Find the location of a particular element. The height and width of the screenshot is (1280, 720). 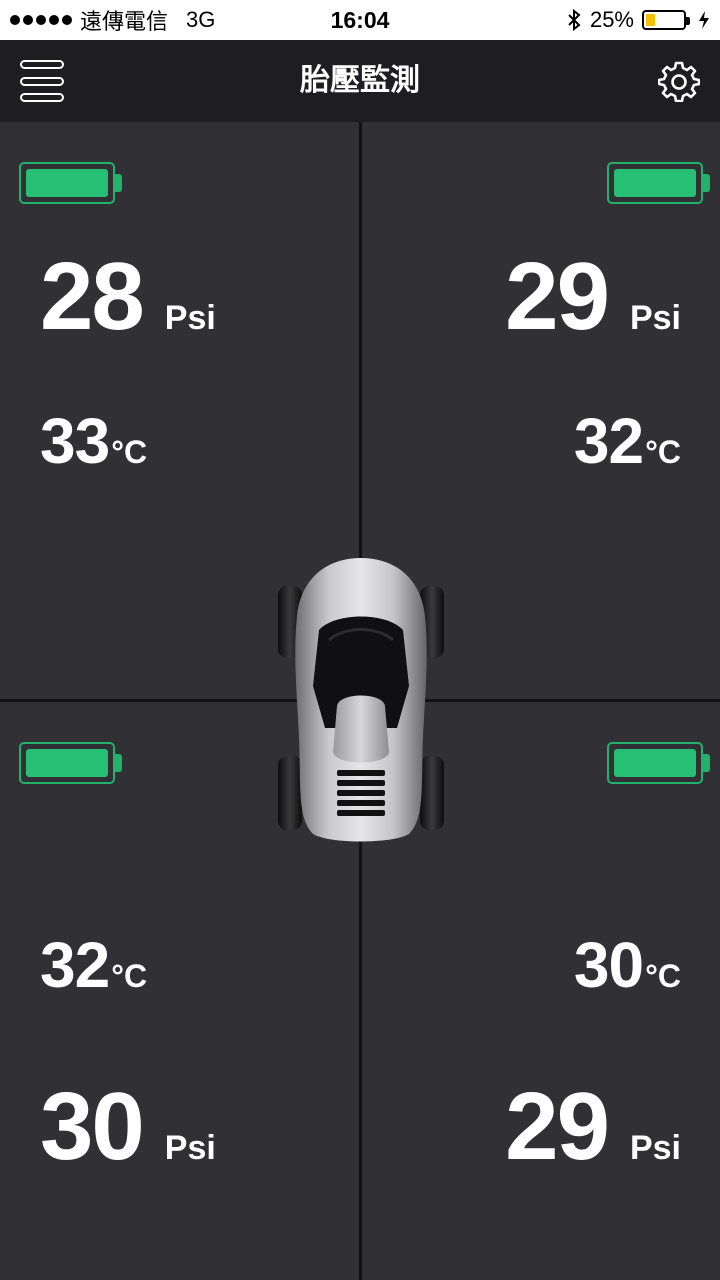

pressure-reading: 28 Psi is located at coordinates (128, 297).